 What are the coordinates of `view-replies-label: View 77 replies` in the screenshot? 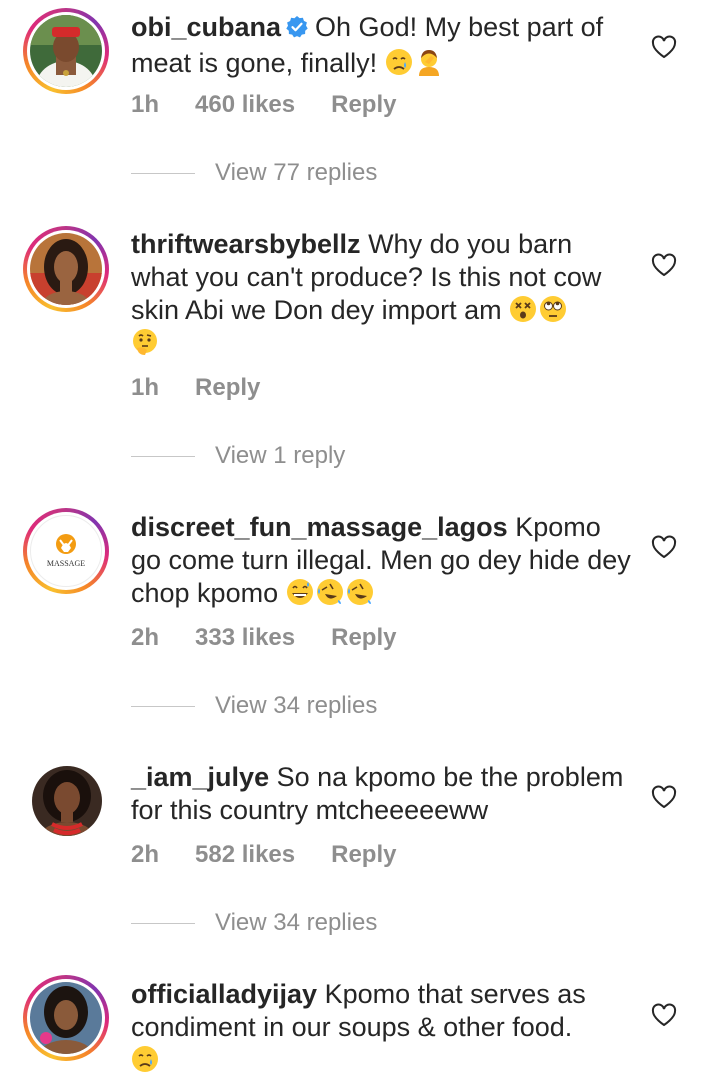 It's located at (296, 172).